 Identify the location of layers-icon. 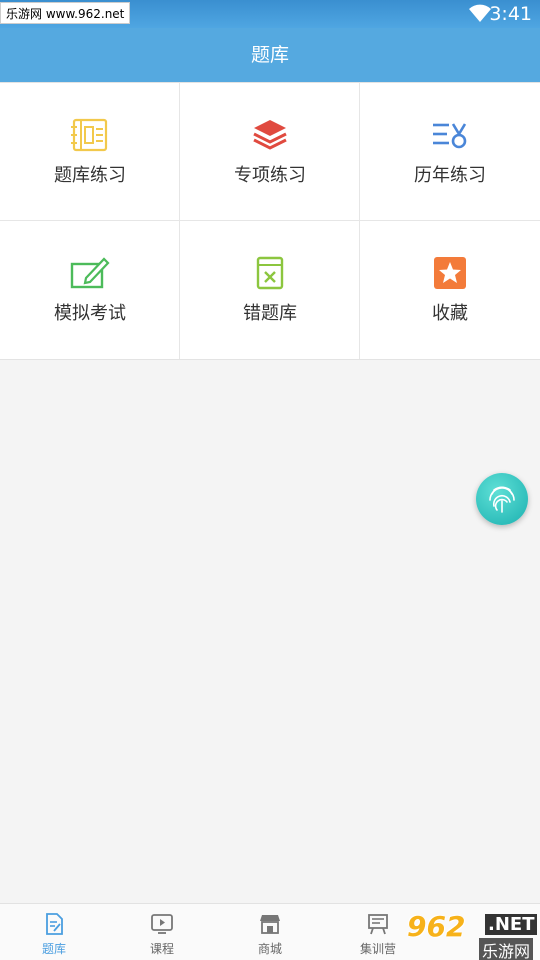
(270, 135).